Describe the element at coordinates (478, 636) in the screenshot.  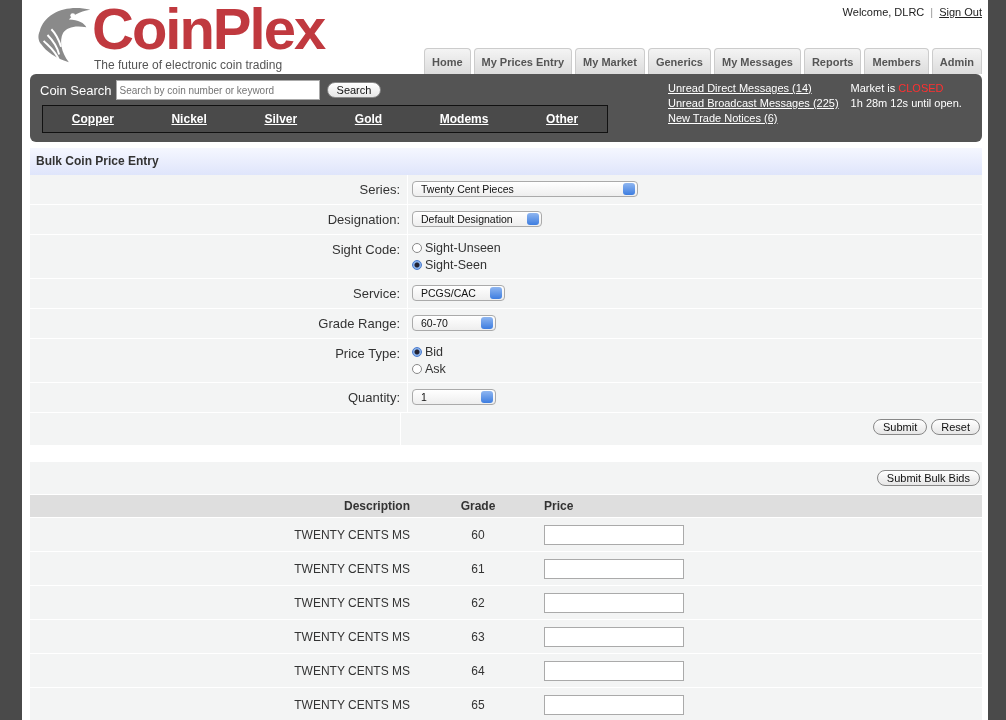
I see `table-cell-text: 63` at that location.